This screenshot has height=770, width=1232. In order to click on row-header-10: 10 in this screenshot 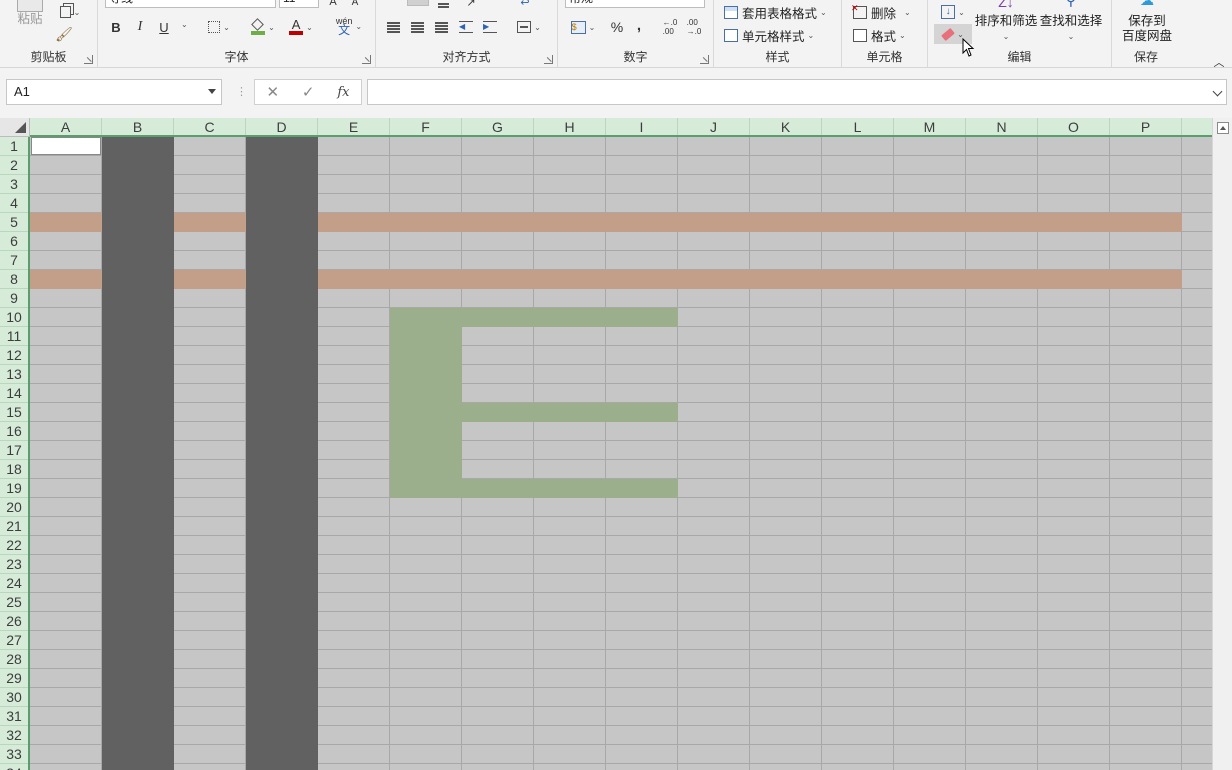, I will do `click(14, 317)`.